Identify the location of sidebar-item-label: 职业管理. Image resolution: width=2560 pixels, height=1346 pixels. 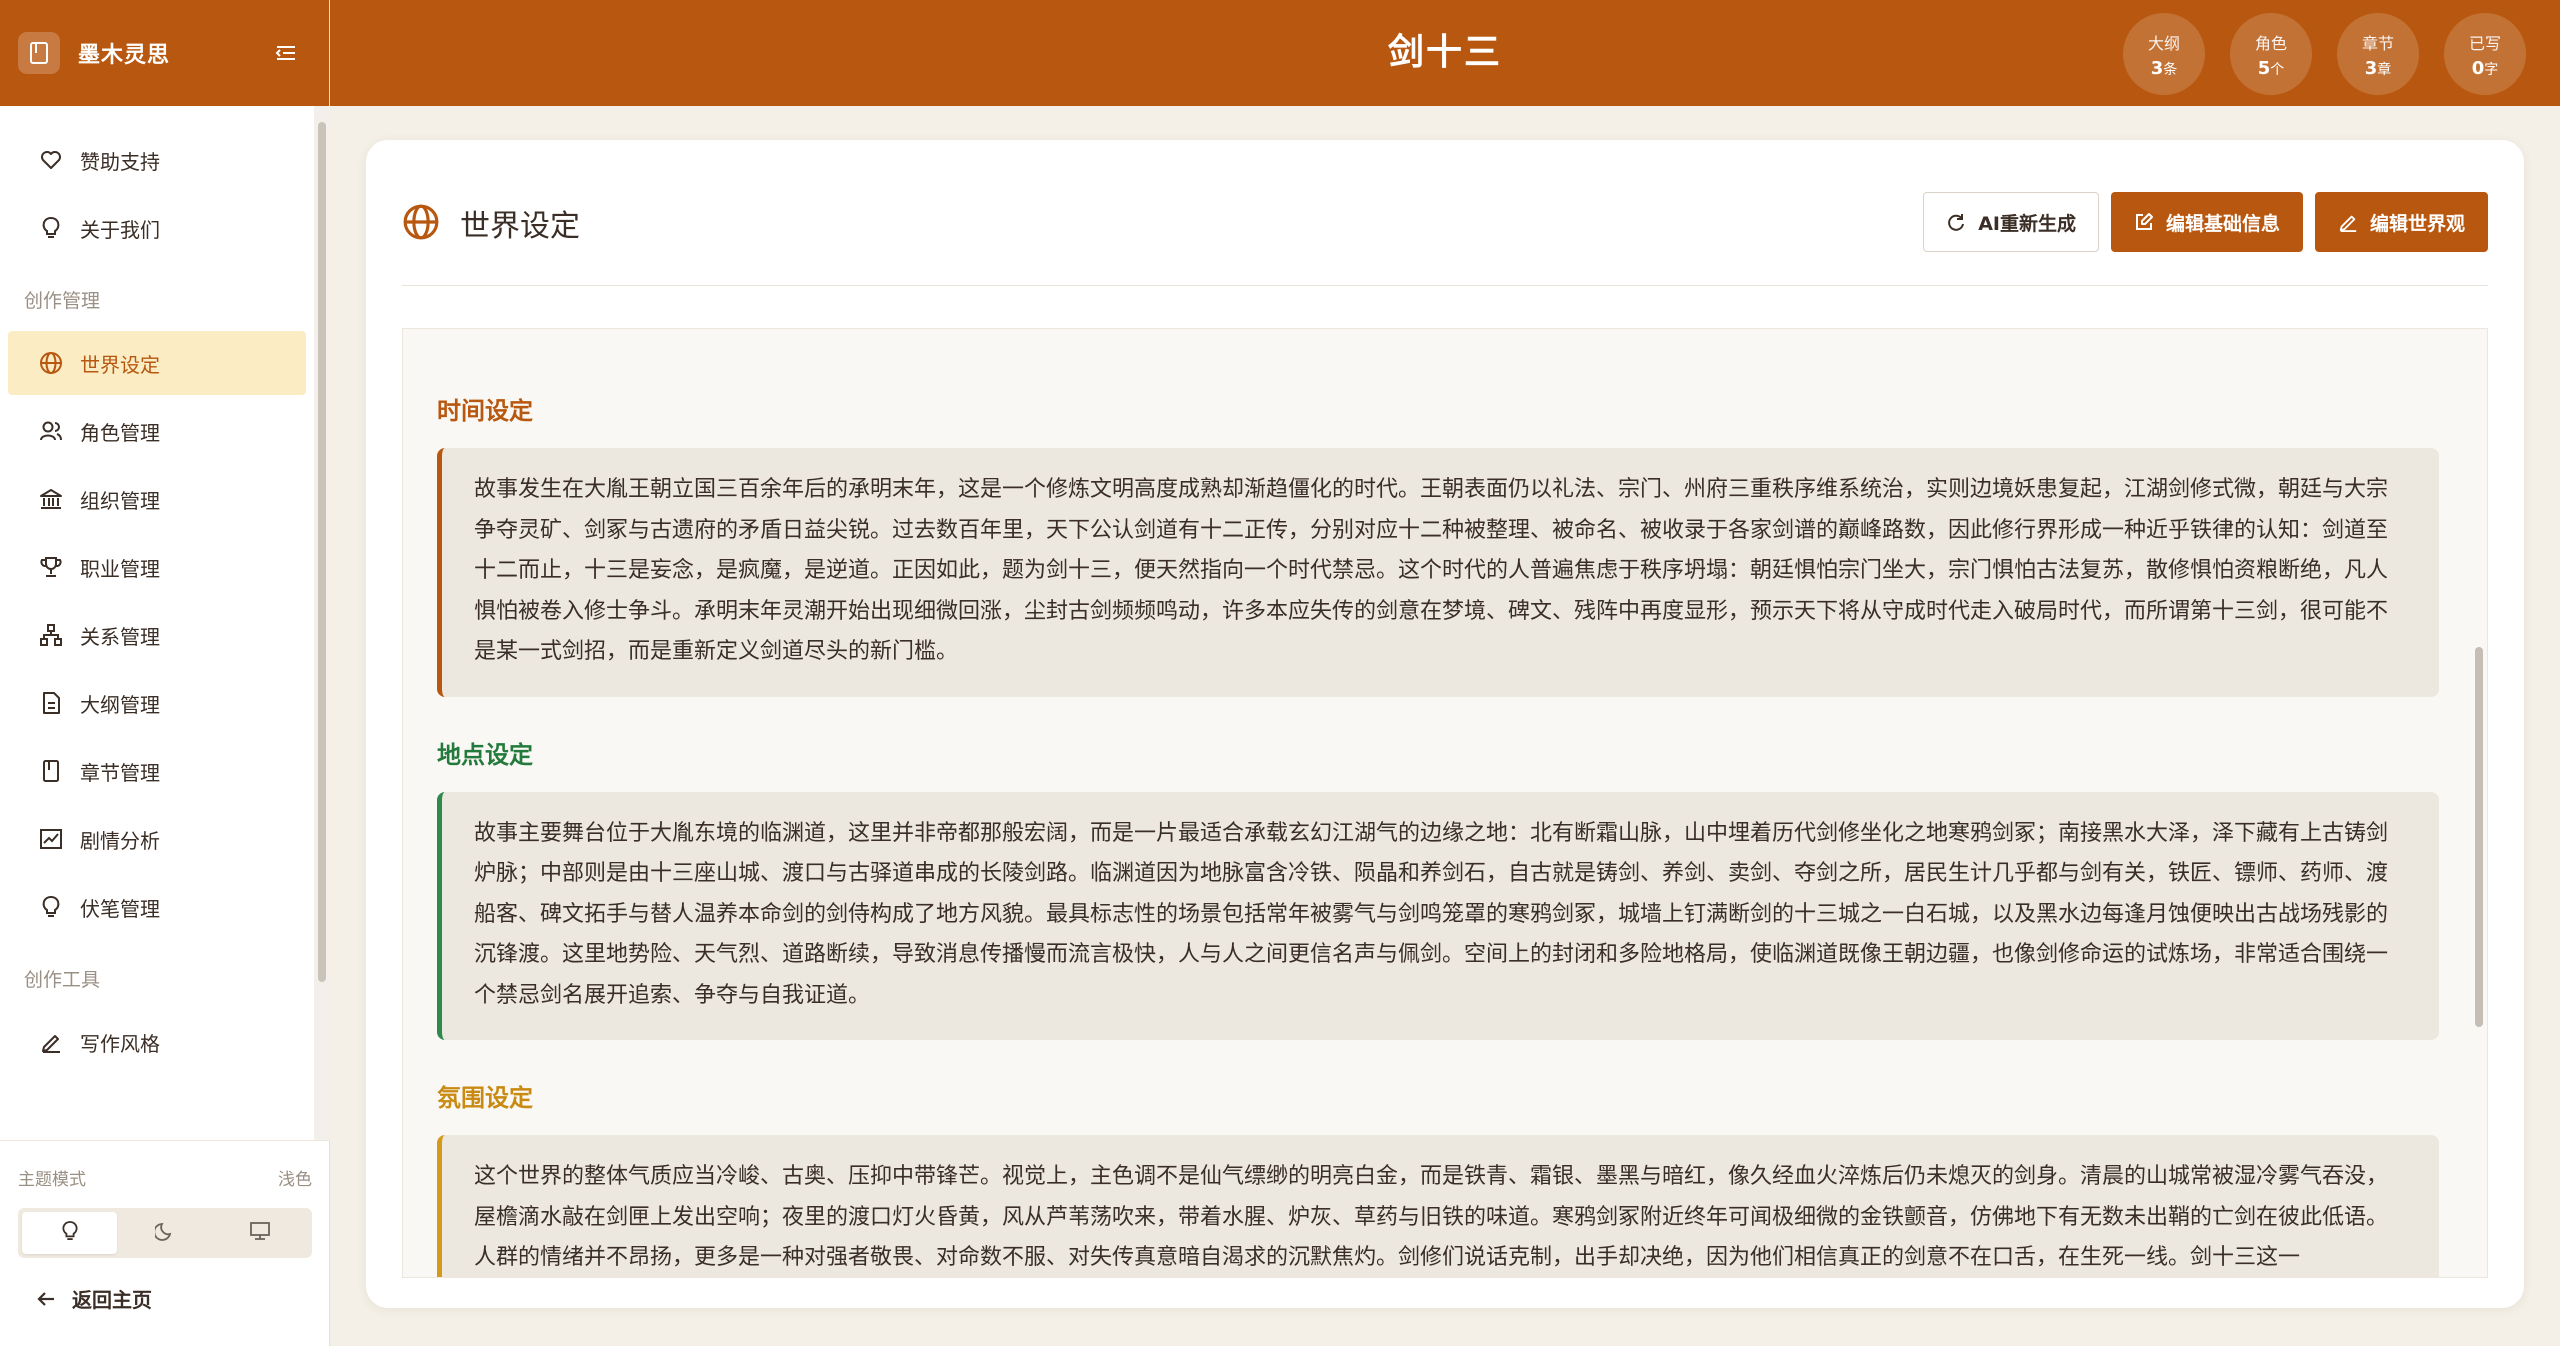
(120, 568).